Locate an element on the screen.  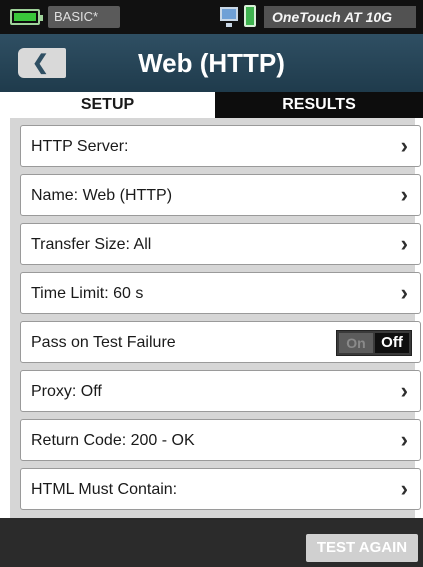
tab-setup: SETUP is located at coordinates (107, 105).